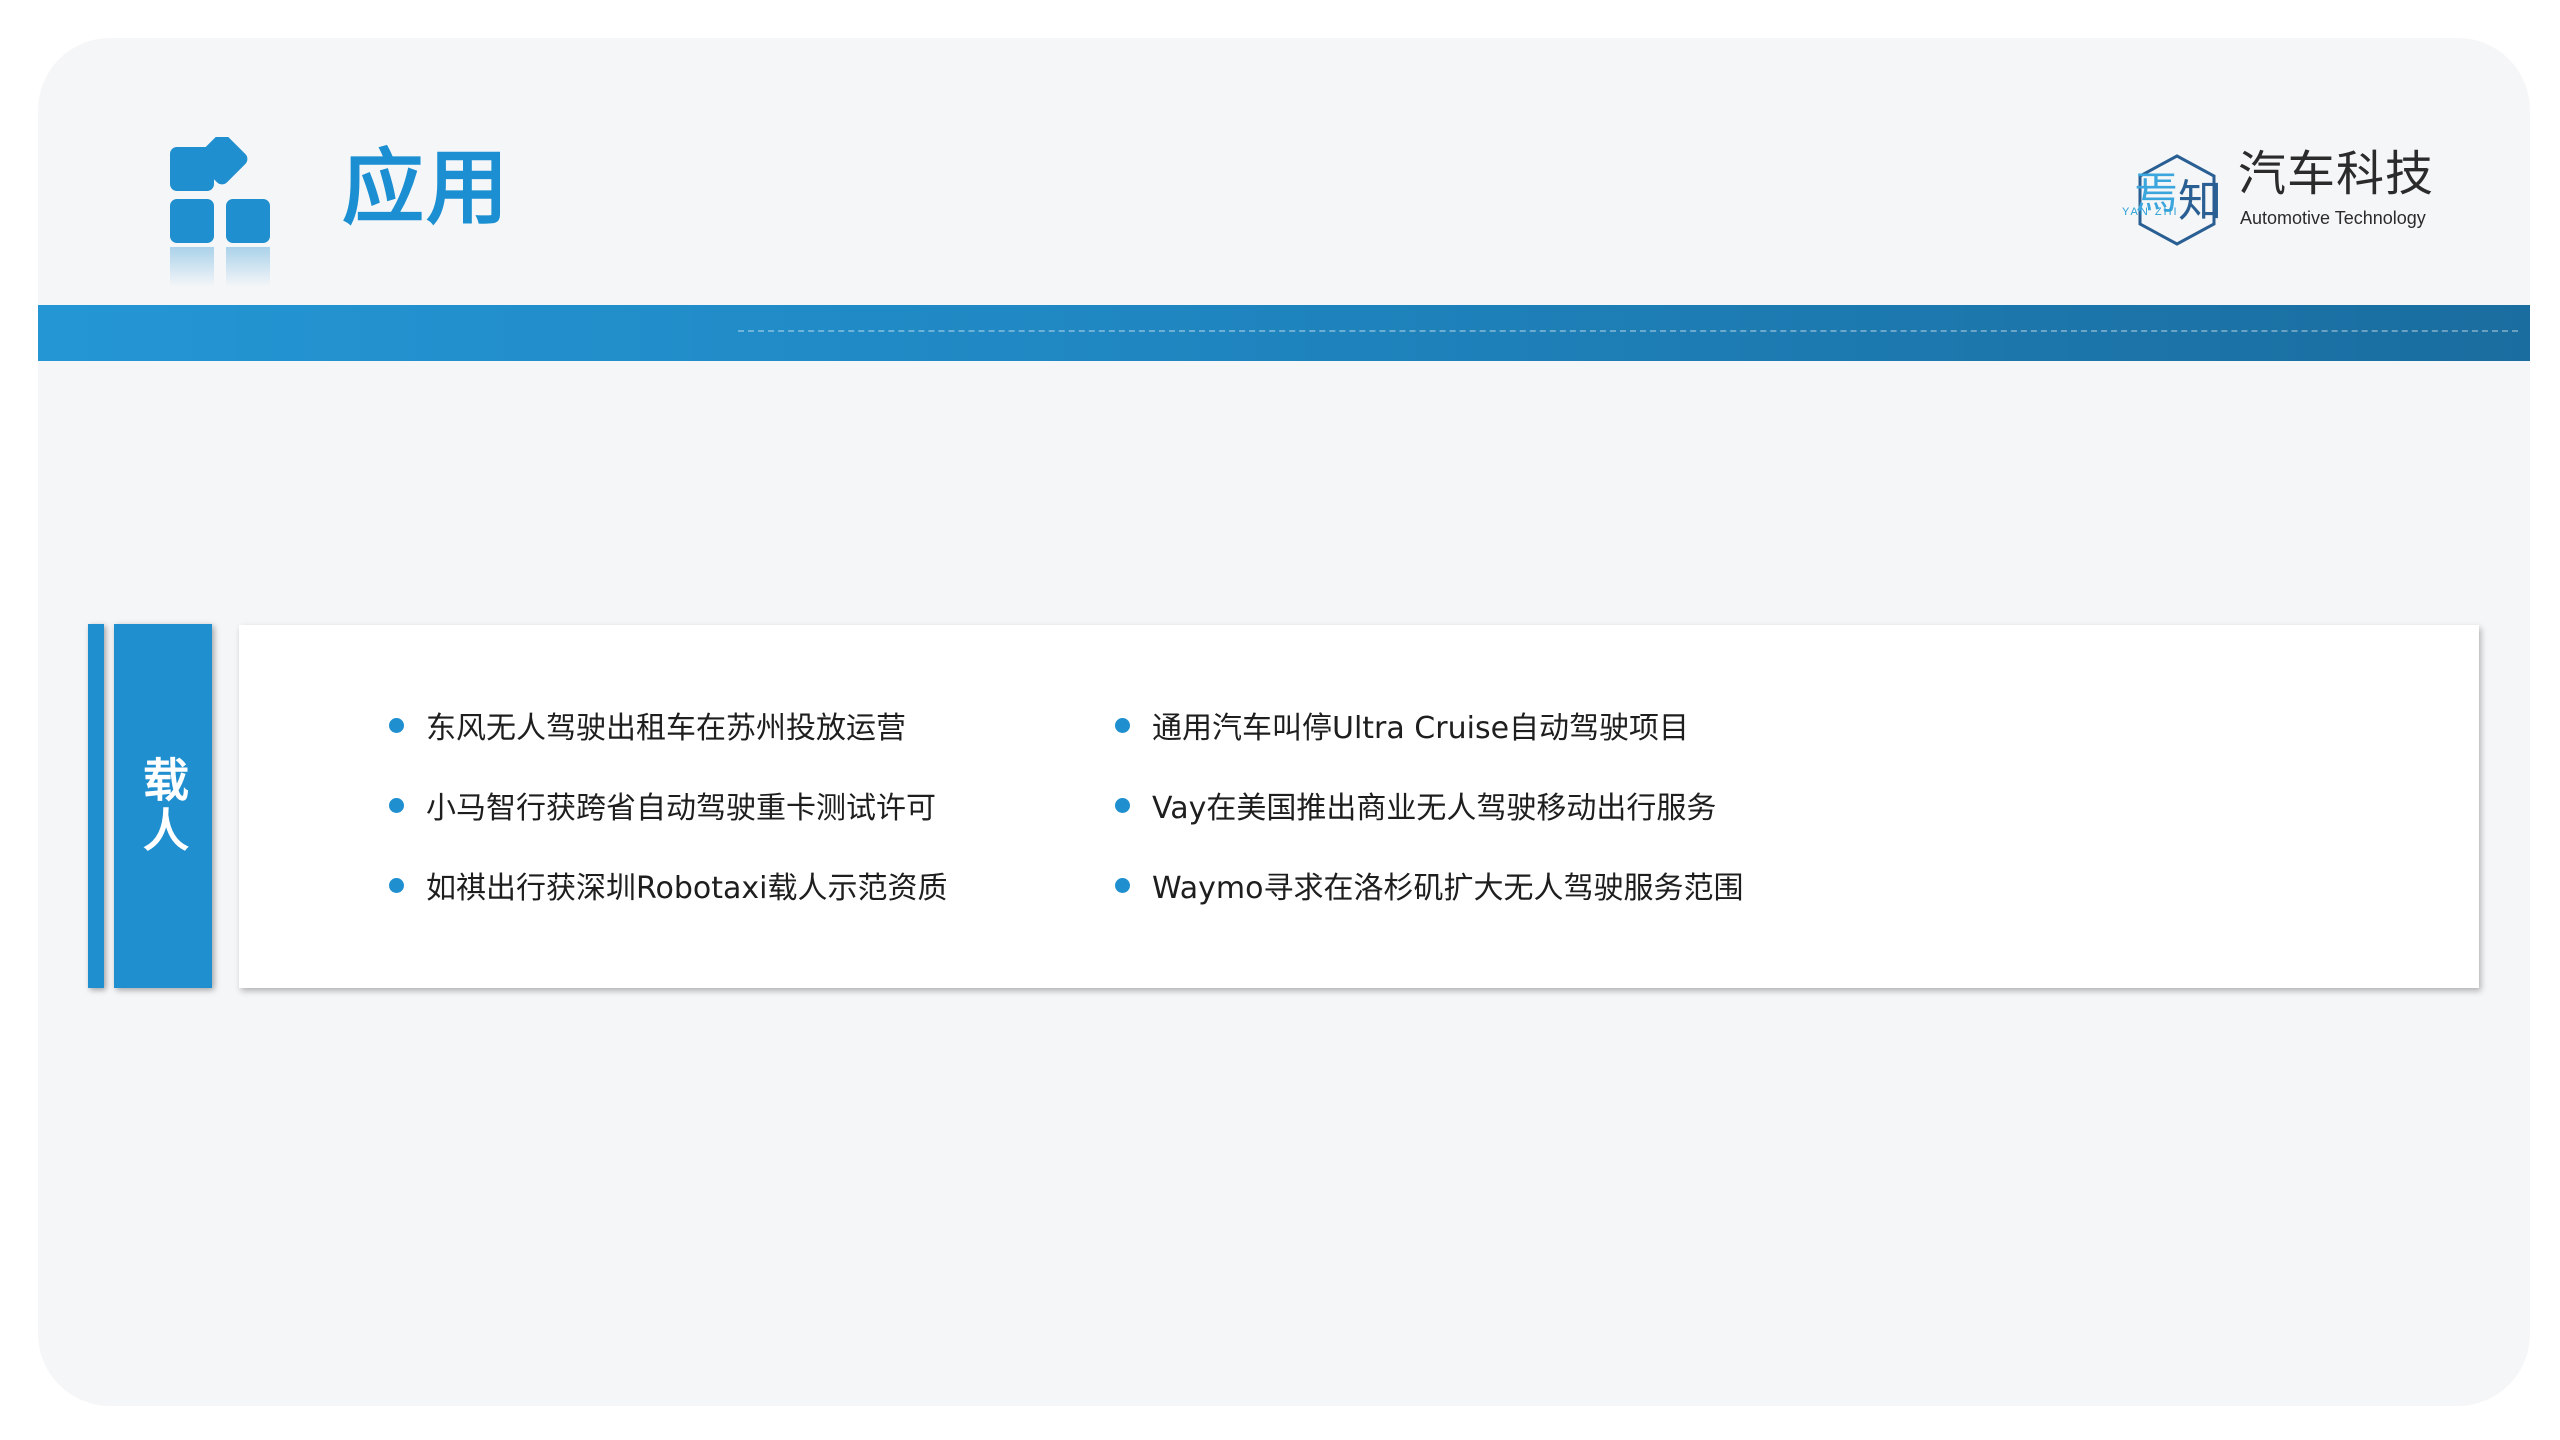  Describe the element at coordinates (2177, 201) in the screenshot. I see `yanzhi-logo-icon: 焉 知` at that location.